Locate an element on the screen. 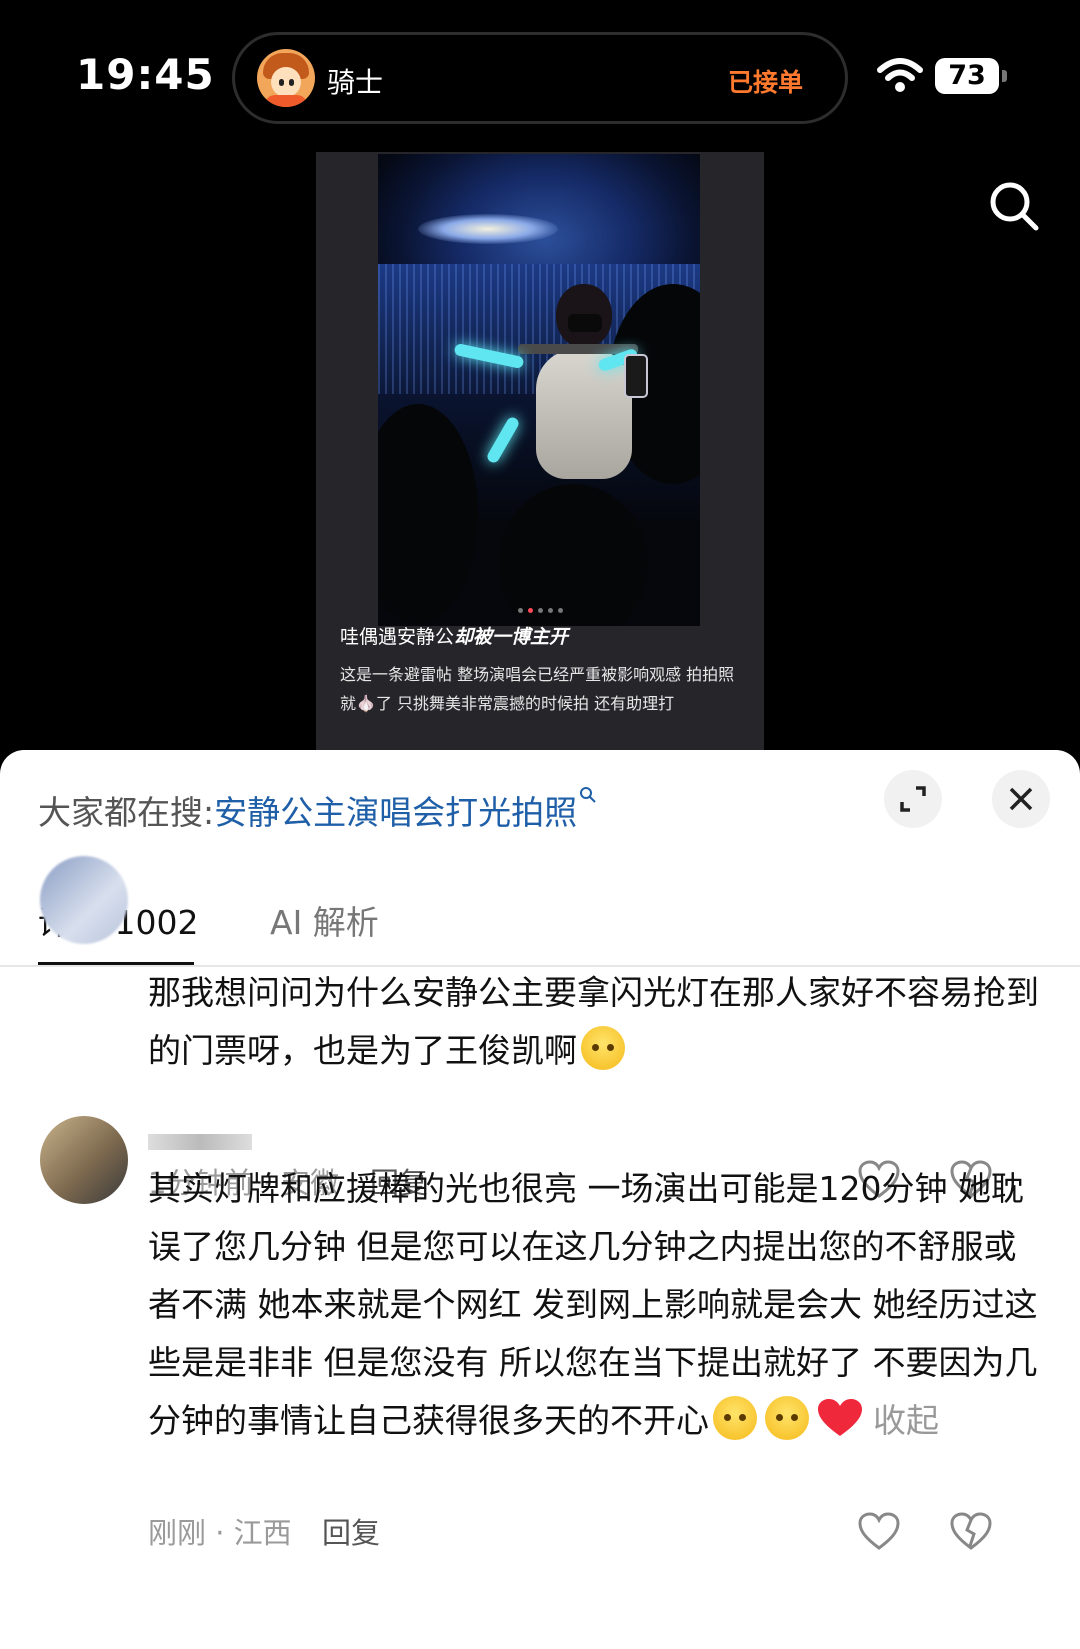 Image resolution: width=1080 pixels, height=1649 pixels. close-icon is located at coordinates (1021, 799).